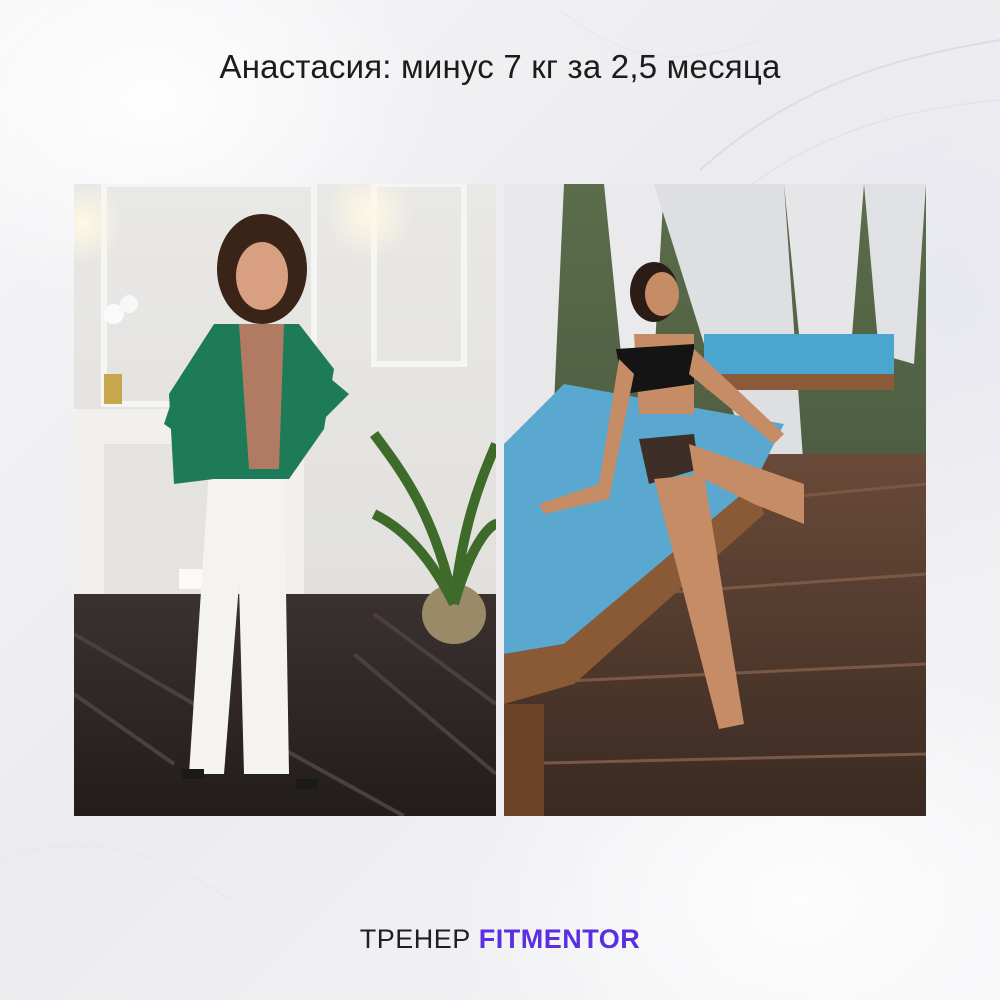 This screenshot has height=1000, width=1000. I want to click on brand-footer: ТРЕНЕР FITMENTOR, so click(500, 939).